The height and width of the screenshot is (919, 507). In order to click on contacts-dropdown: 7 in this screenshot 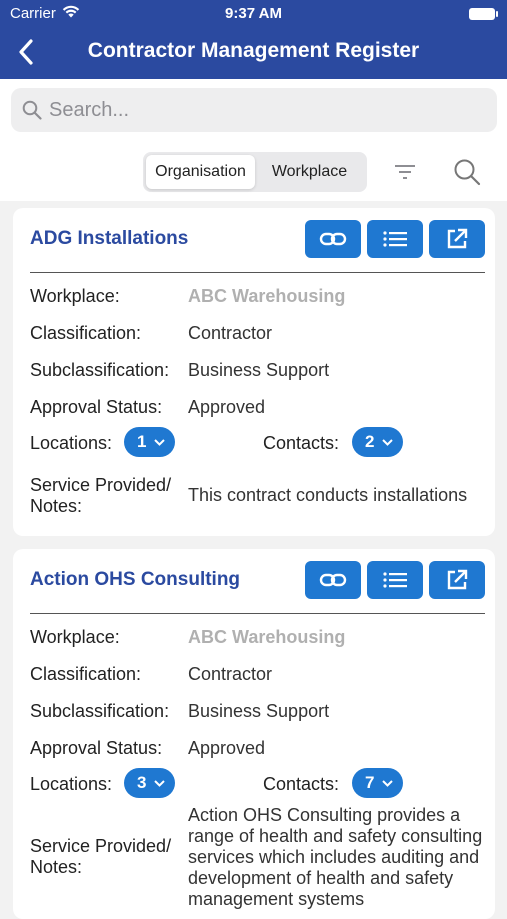, I will do `click(378, 783)`.